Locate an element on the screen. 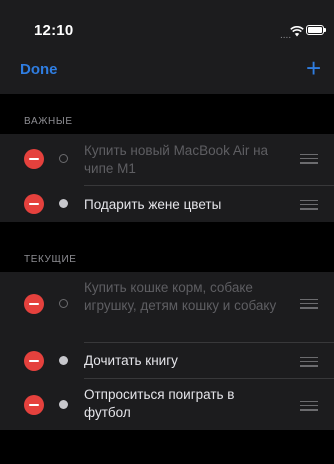 This screenshot has height=464, width=334. list-item: Купить новый MacBook Air на чипе M1 is located at coordinates (167, 159).